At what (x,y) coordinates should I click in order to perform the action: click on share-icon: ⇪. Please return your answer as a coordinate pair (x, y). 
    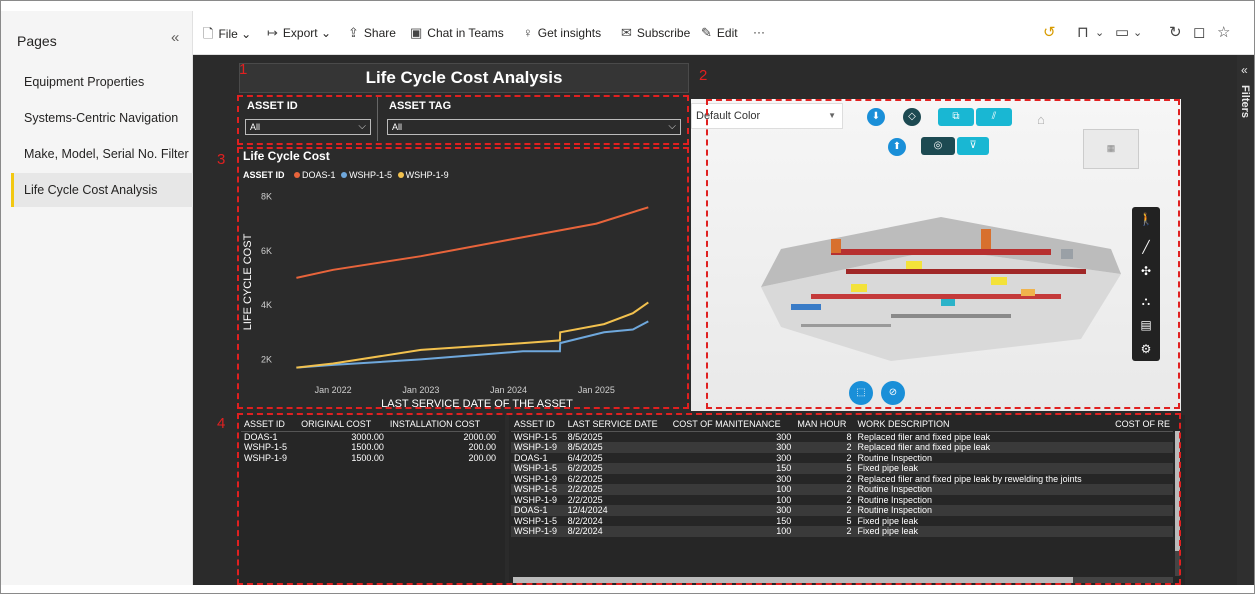
    Looking at the image, I should click on (353, 32).